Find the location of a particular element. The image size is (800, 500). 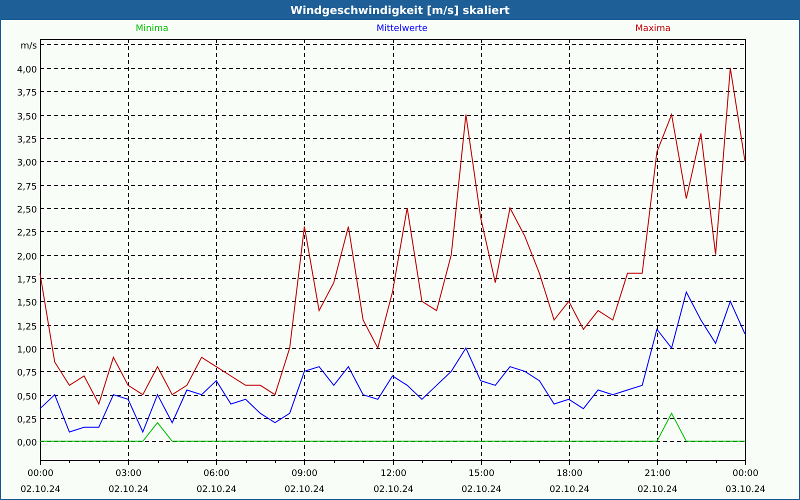

axis-label: 1,75 is located at coordinates (26, 281).